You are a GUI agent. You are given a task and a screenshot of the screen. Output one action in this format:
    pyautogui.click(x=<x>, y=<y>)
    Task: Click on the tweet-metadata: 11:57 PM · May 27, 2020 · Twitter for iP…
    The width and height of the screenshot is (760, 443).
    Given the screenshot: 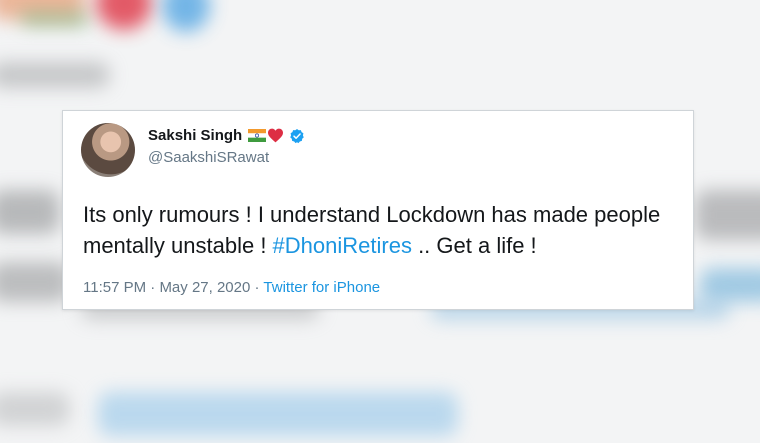 What is the action you would take?
    pyautogui.click(x=231, y=287)
    